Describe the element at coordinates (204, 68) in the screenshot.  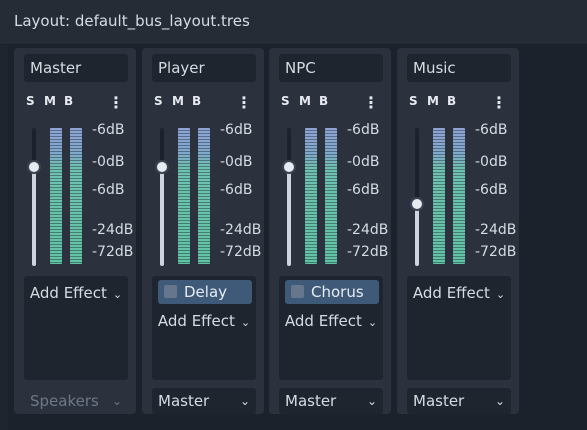
I see `bus-name-field: Player` at that location.